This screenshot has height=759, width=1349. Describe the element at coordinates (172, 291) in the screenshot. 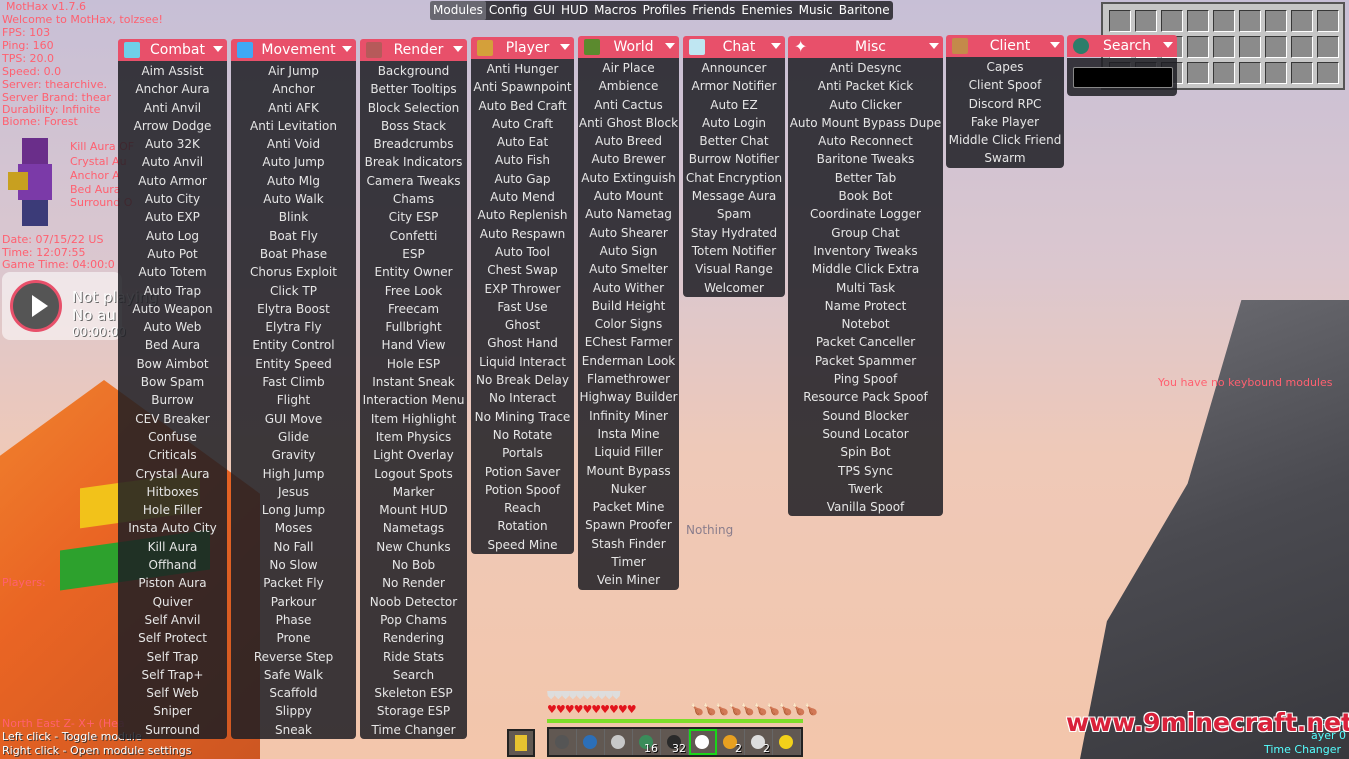

I see `module-item: Auto Trap` at that location.